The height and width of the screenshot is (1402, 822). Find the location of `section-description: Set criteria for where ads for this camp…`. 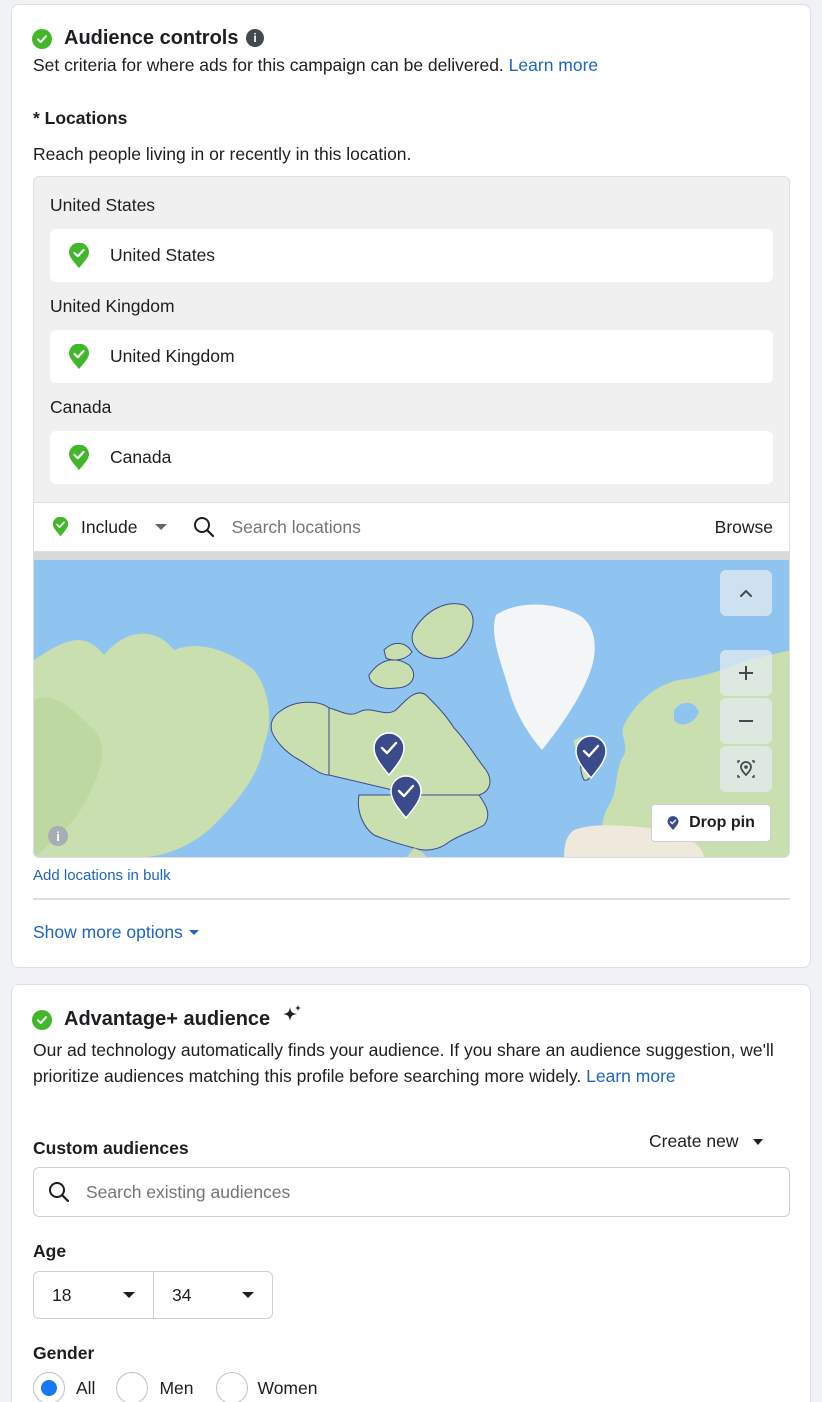

section-description: Set criteria for where ads for this camp… is located at coordinates (315, 65).